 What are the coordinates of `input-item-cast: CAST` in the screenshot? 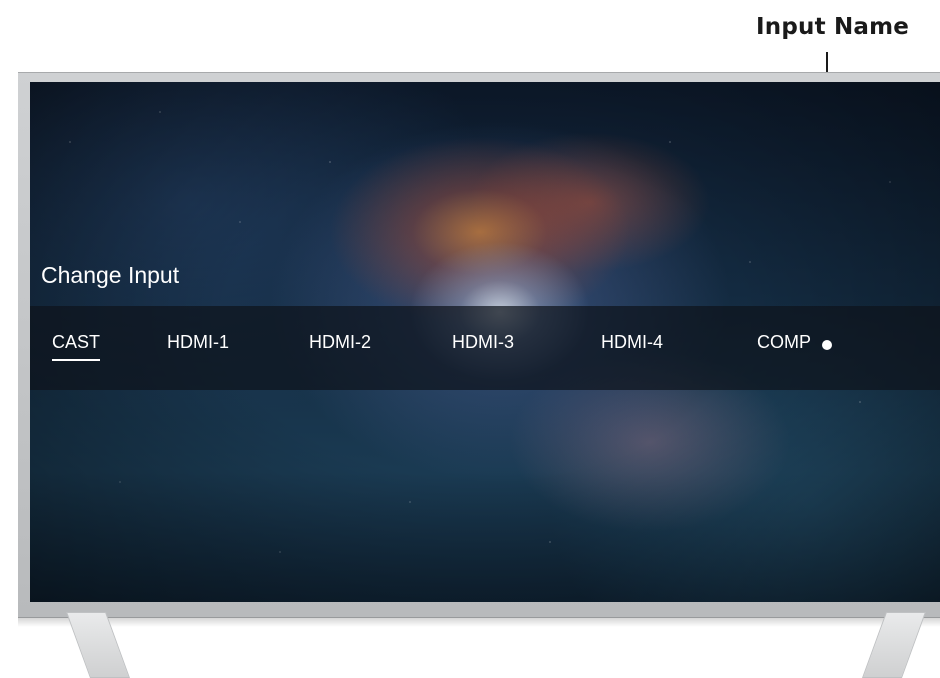 It's located at (76, 346).